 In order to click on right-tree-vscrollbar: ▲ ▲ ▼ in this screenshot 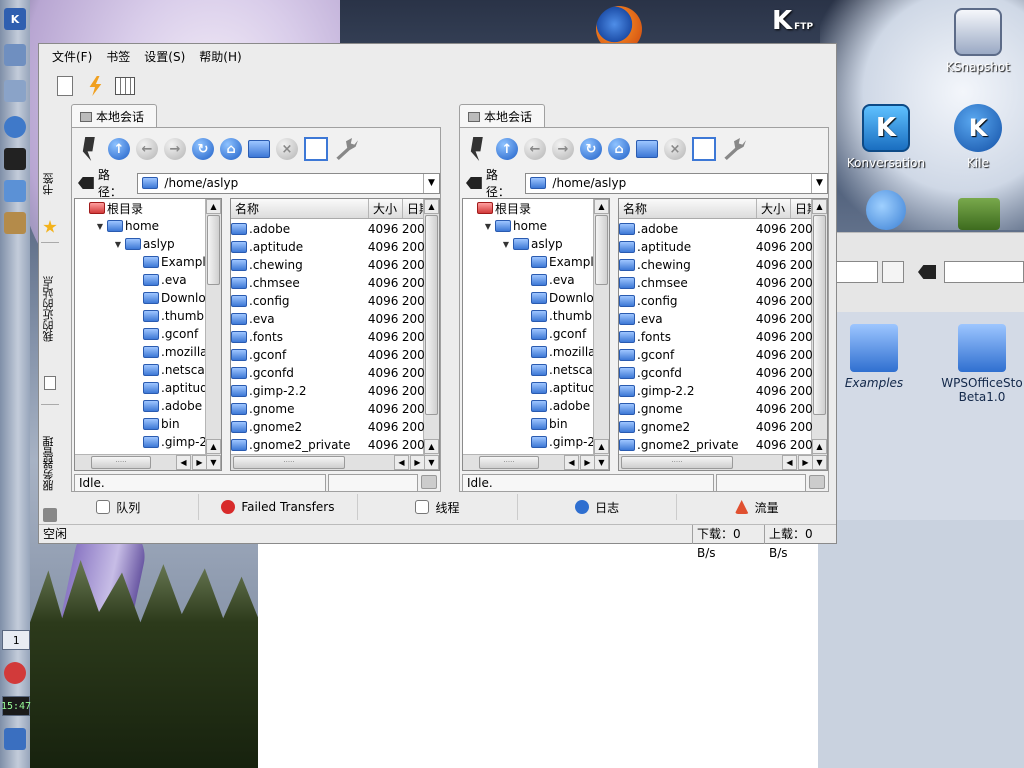, I will do `click(601, 334)`.